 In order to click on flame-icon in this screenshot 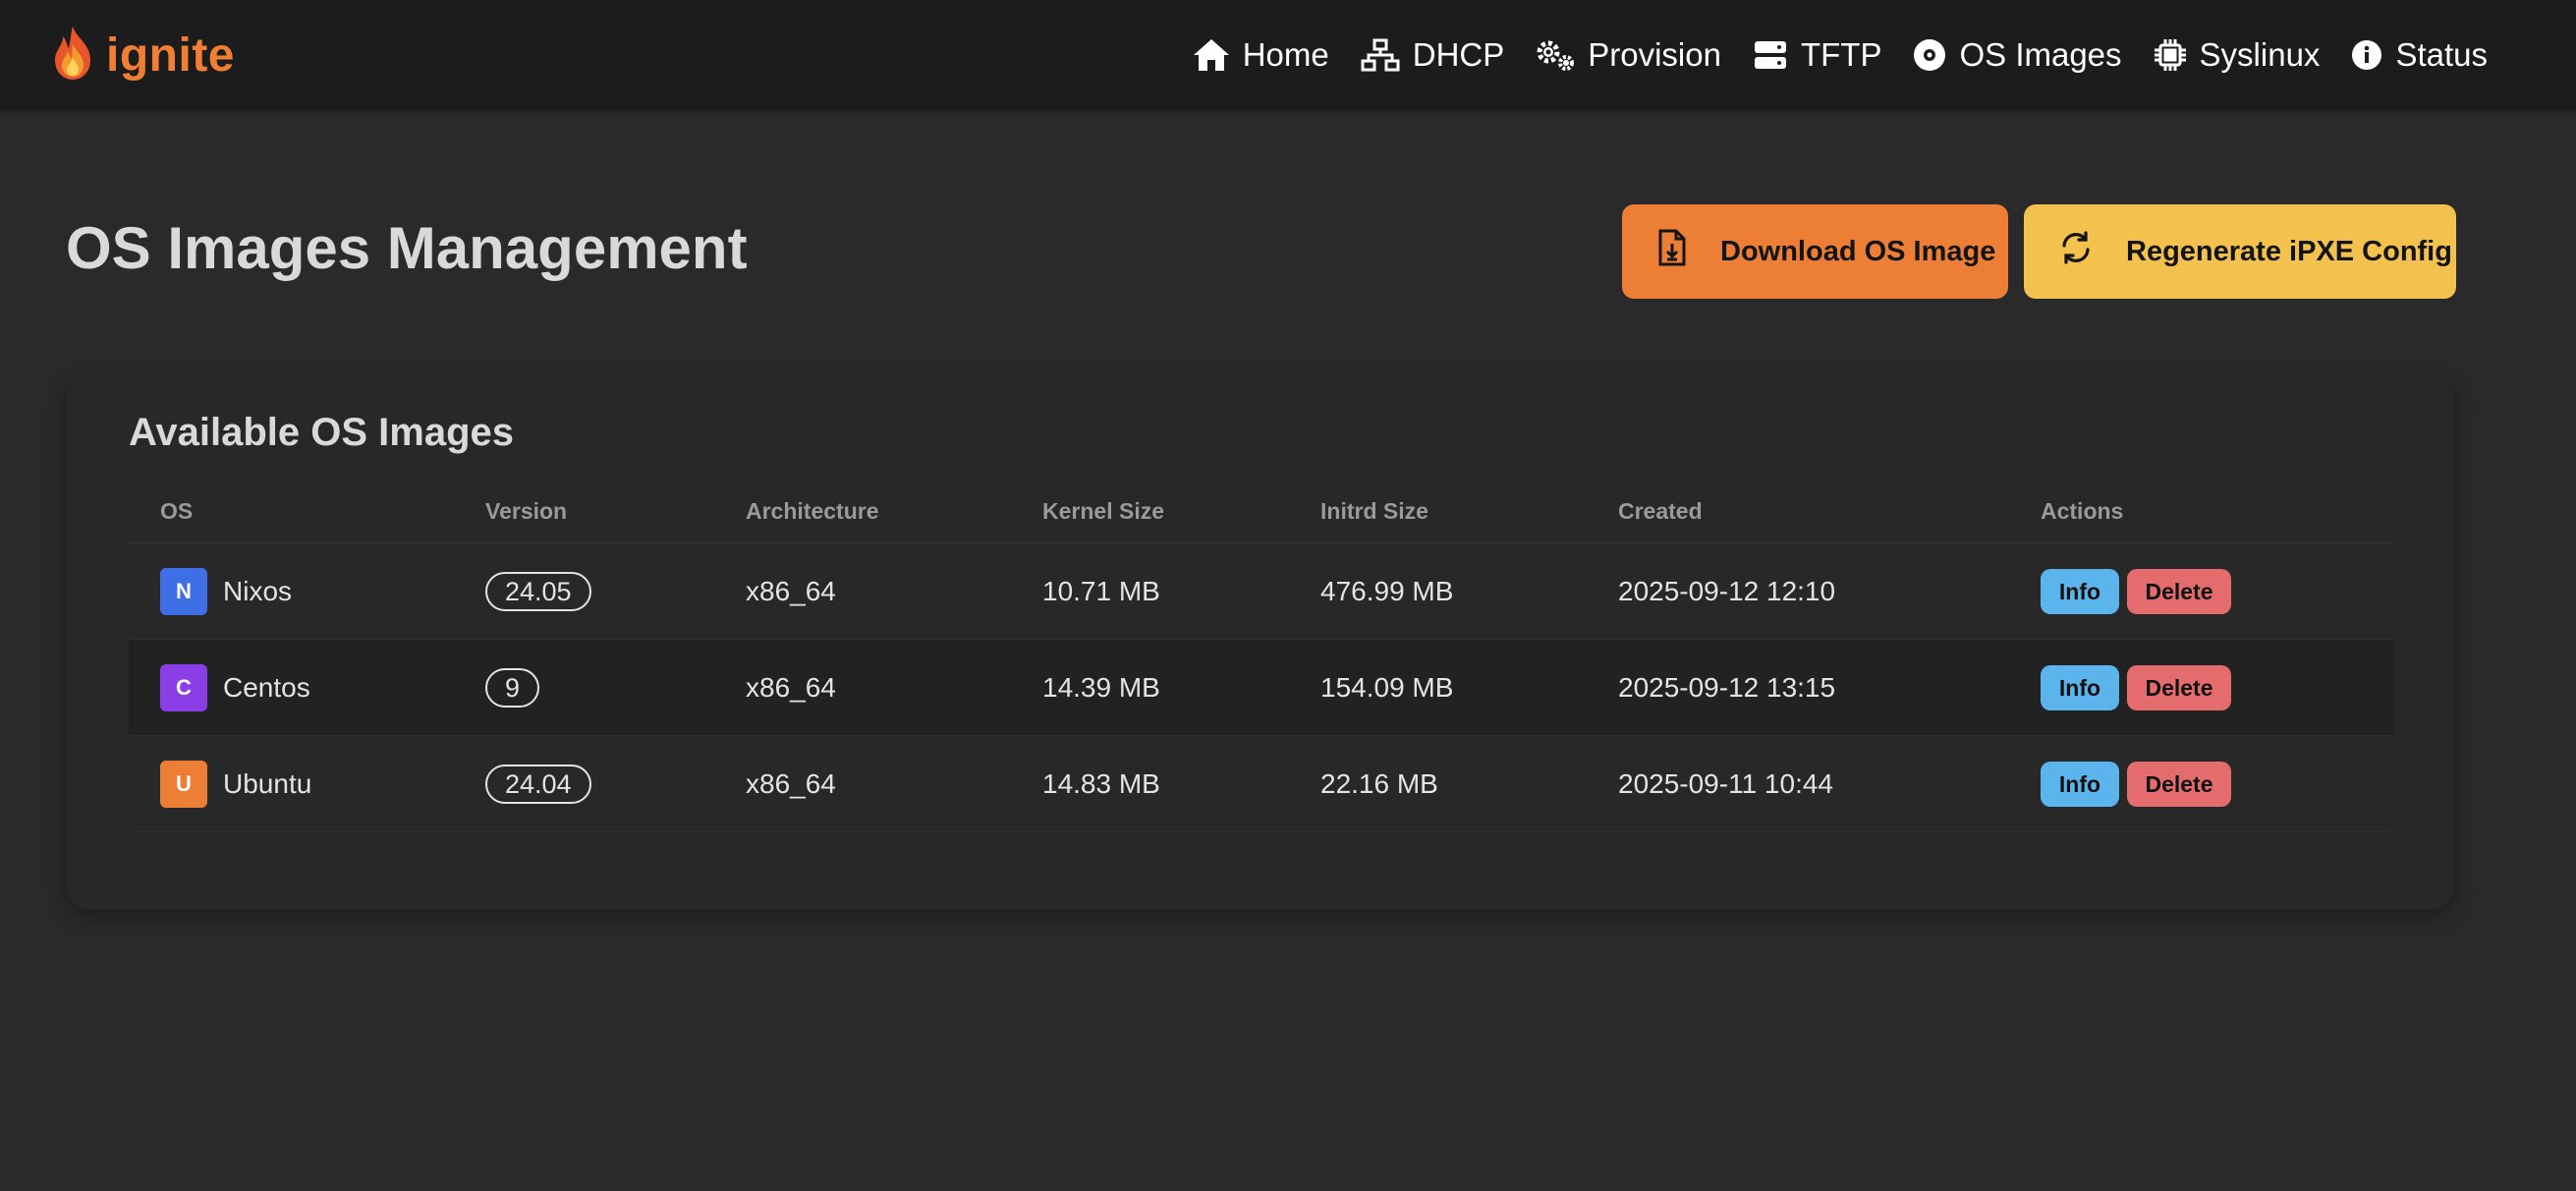, I will do `click(72, 56)`.